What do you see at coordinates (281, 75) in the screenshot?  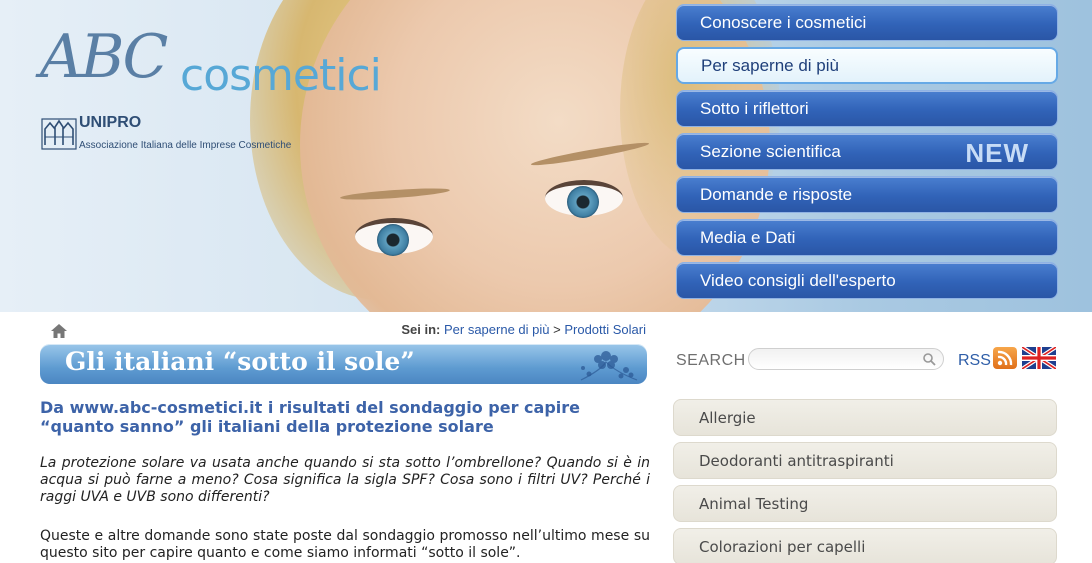 I see `logo-cosmetici-text: cosmetici` at bounding box center [281, 75].